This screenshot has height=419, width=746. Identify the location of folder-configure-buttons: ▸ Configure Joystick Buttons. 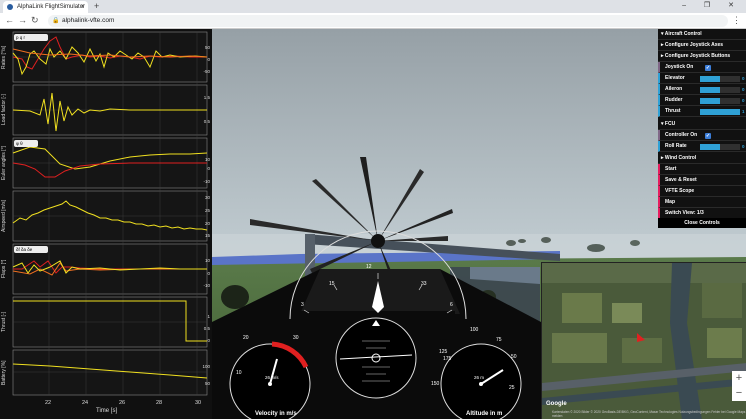
(702, 56).